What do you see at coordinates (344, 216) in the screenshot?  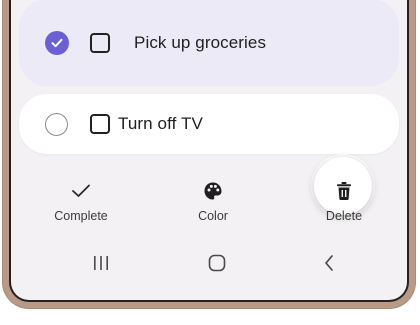 I see `delete-label: Delete` at bounding box center [344, 216].